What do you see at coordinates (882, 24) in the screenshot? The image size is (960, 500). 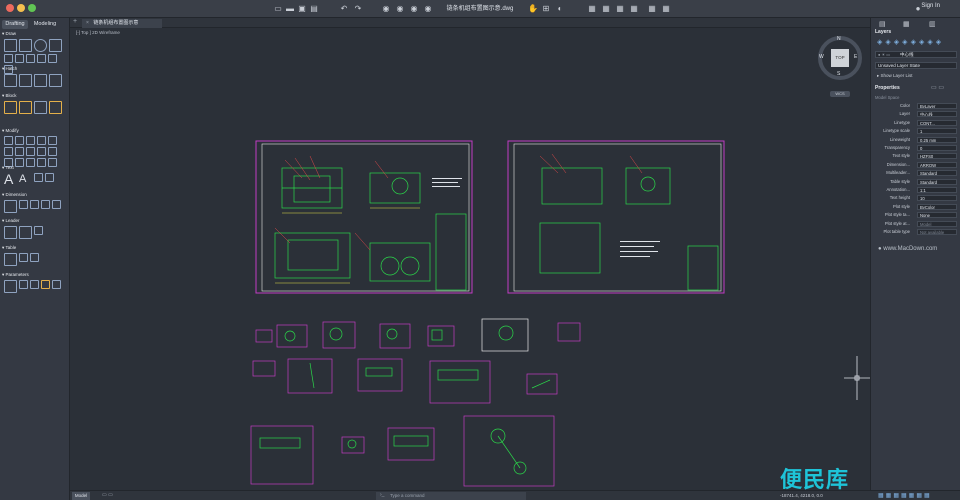 I see `layers-tab-icon: ▤` at bounding box center [882, 24].